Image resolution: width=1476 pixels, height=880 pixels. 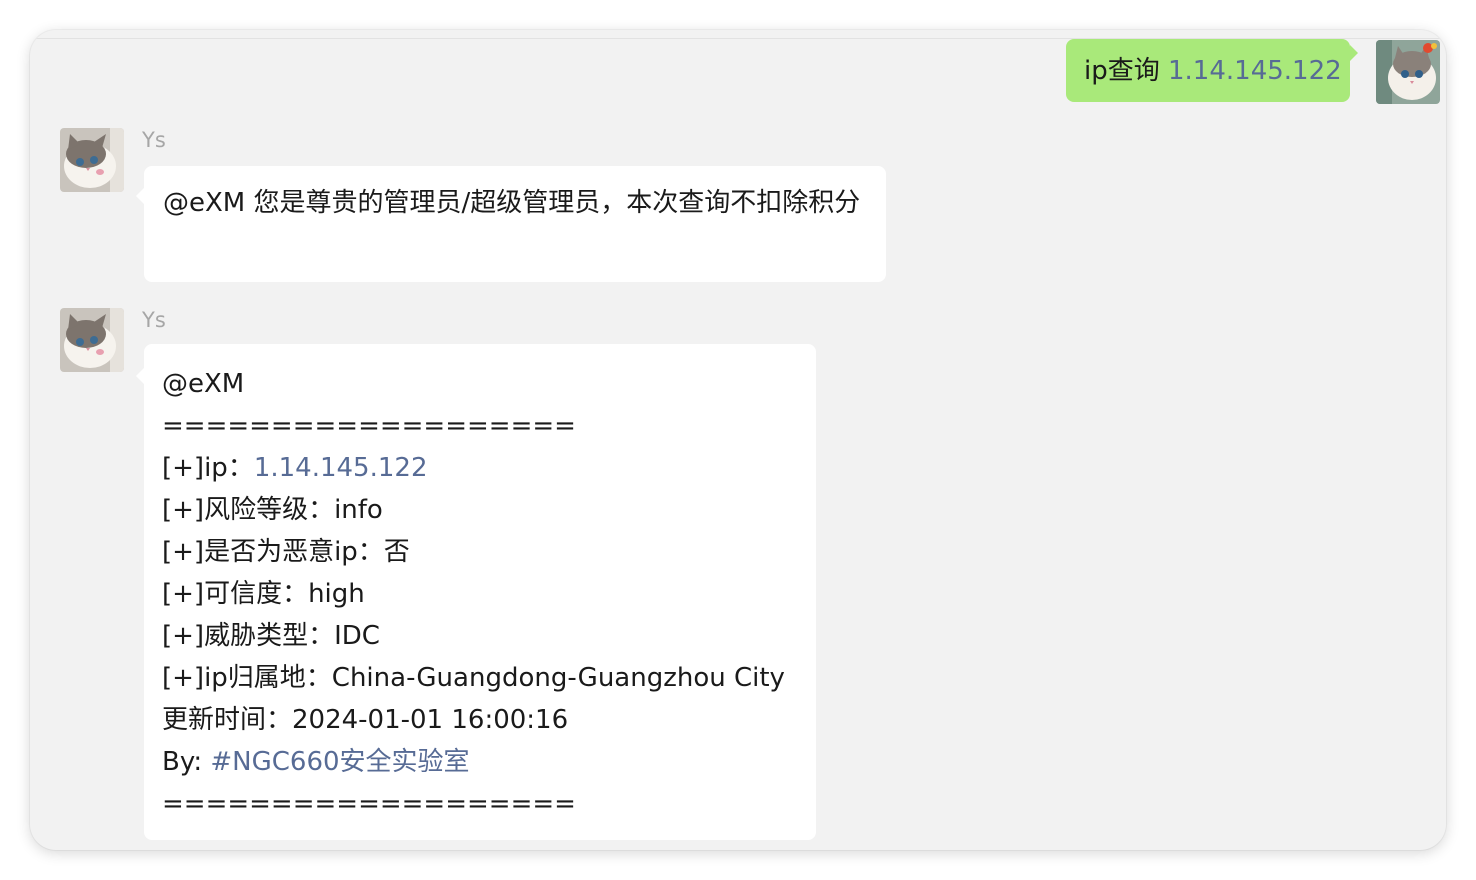 I want to click on report-by-line: By: #NGC660安全实验室, so click(x=489, y=762).